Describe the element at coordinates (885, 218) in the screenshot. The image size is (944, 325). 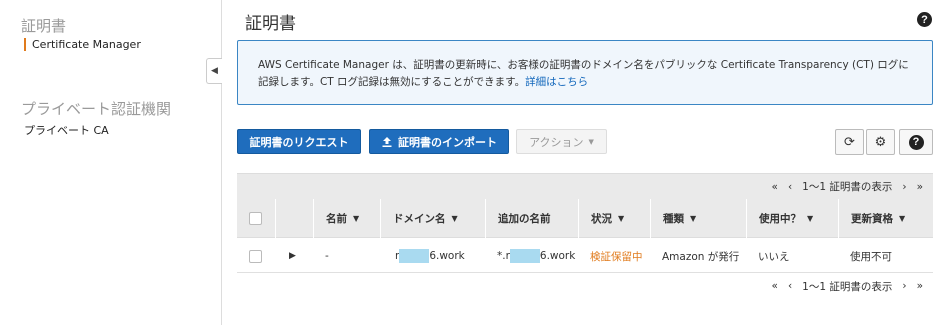
I see `column-header-renewal: 更新資格 ▼` at that location.